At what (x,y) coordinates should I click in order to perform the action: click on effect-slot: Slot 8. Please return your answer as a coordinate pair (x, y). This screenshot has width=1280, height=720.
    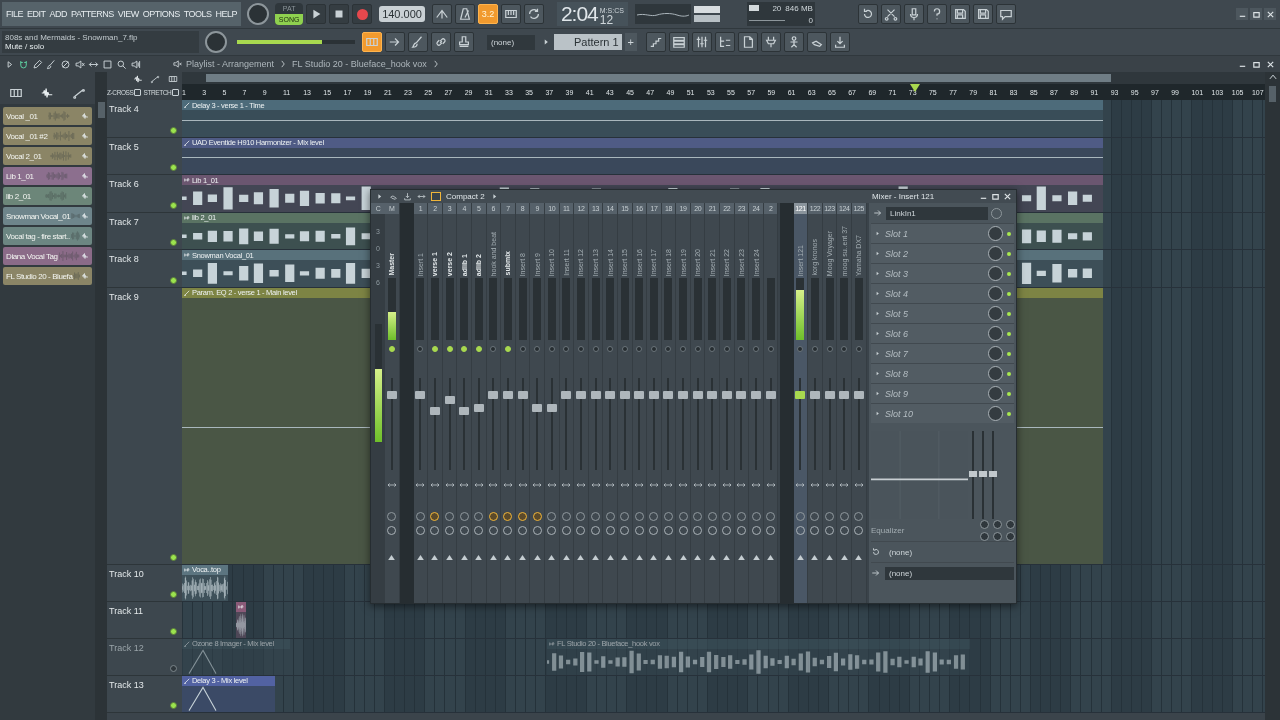
    Looking at the image, I should click on (942, 373).